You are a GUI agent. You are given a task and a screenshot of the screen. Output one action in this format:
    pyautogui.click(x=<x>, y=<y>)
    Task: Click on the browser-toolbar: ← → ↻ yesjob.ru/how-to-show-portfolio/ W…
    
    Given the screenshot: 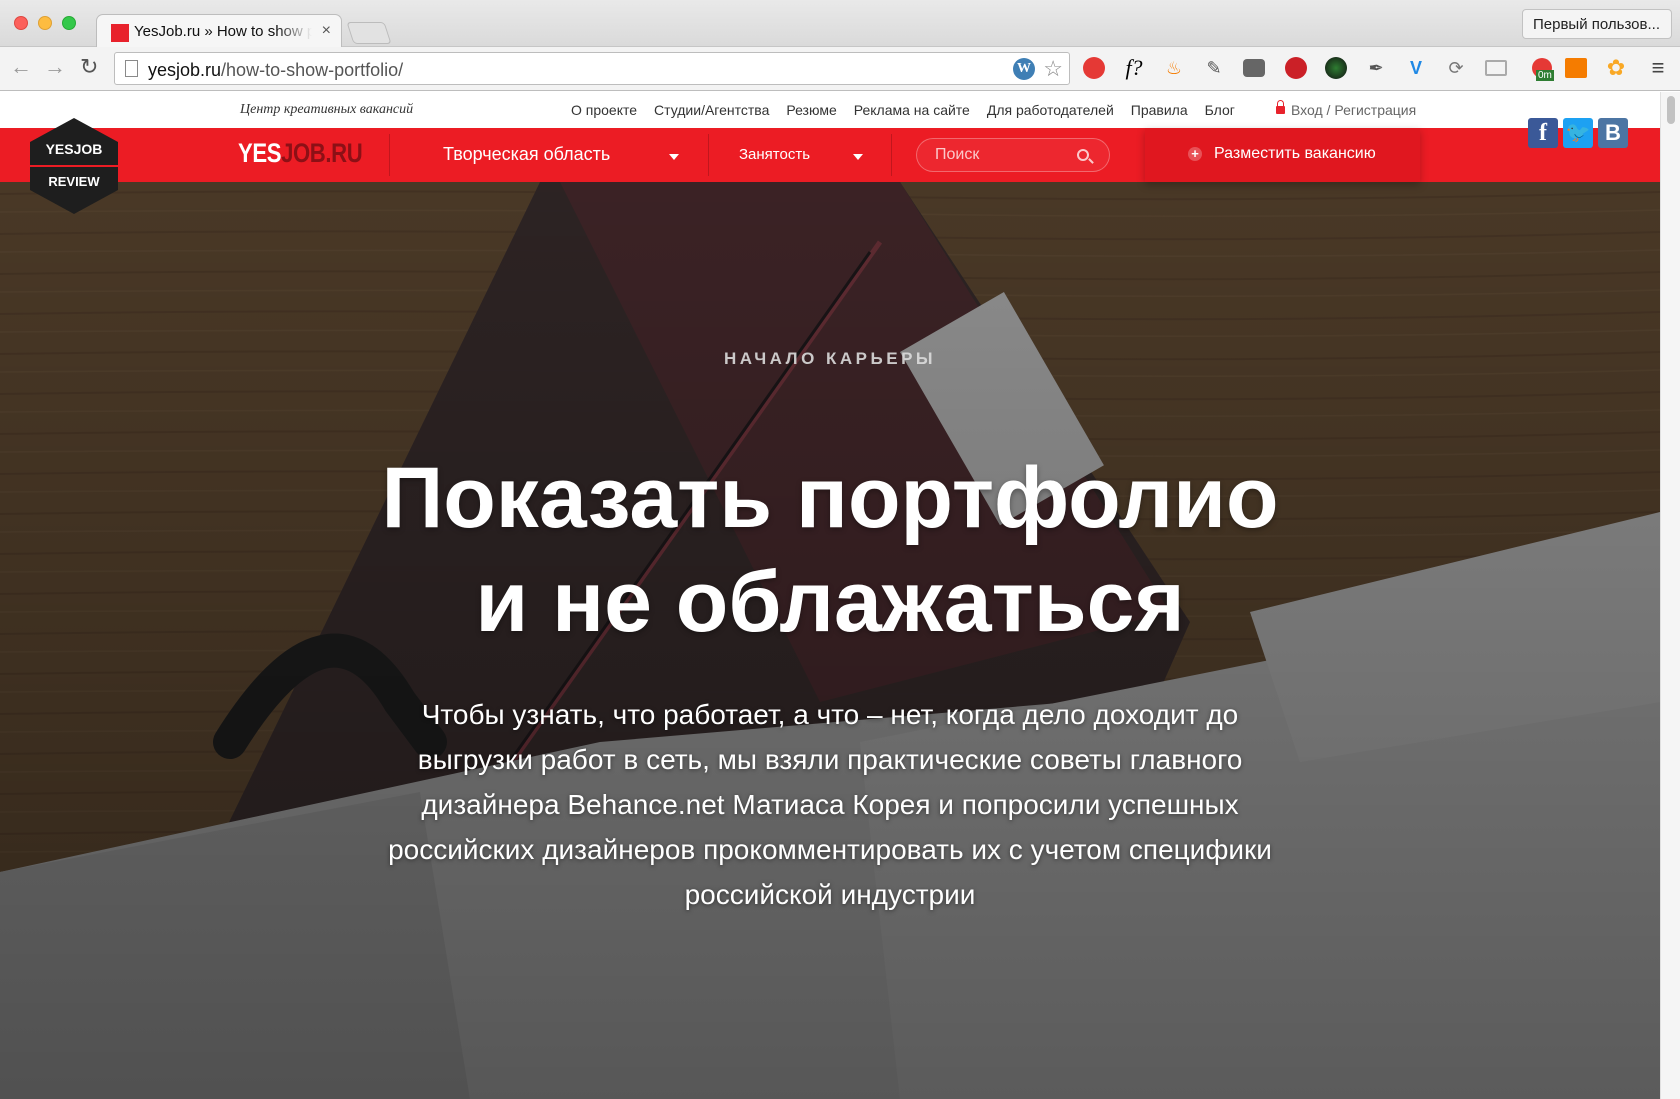 What is the action you would take?
    pyautogui.click(x=840, y=69)
    